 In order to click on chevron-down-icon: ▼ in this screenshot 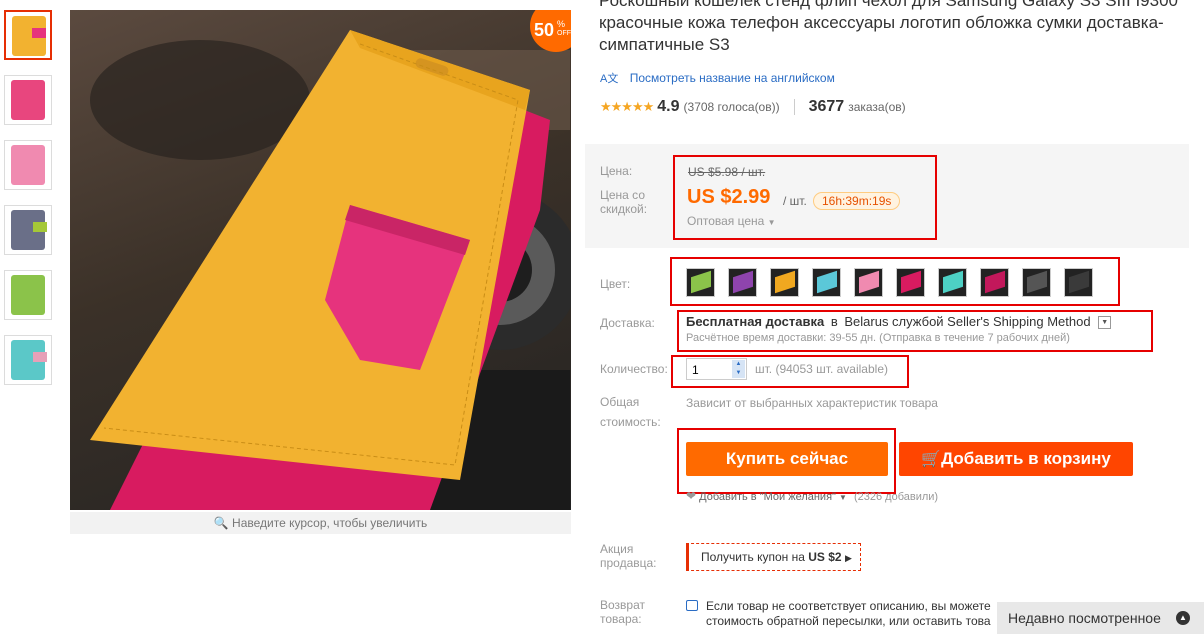, I will do `click(843, 497)`.